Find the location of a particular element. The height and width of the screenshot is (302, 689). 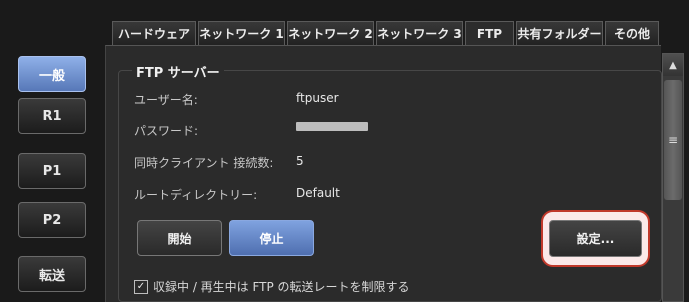

sidebar-item-p2: P2 is located at coordinates (52, 220).